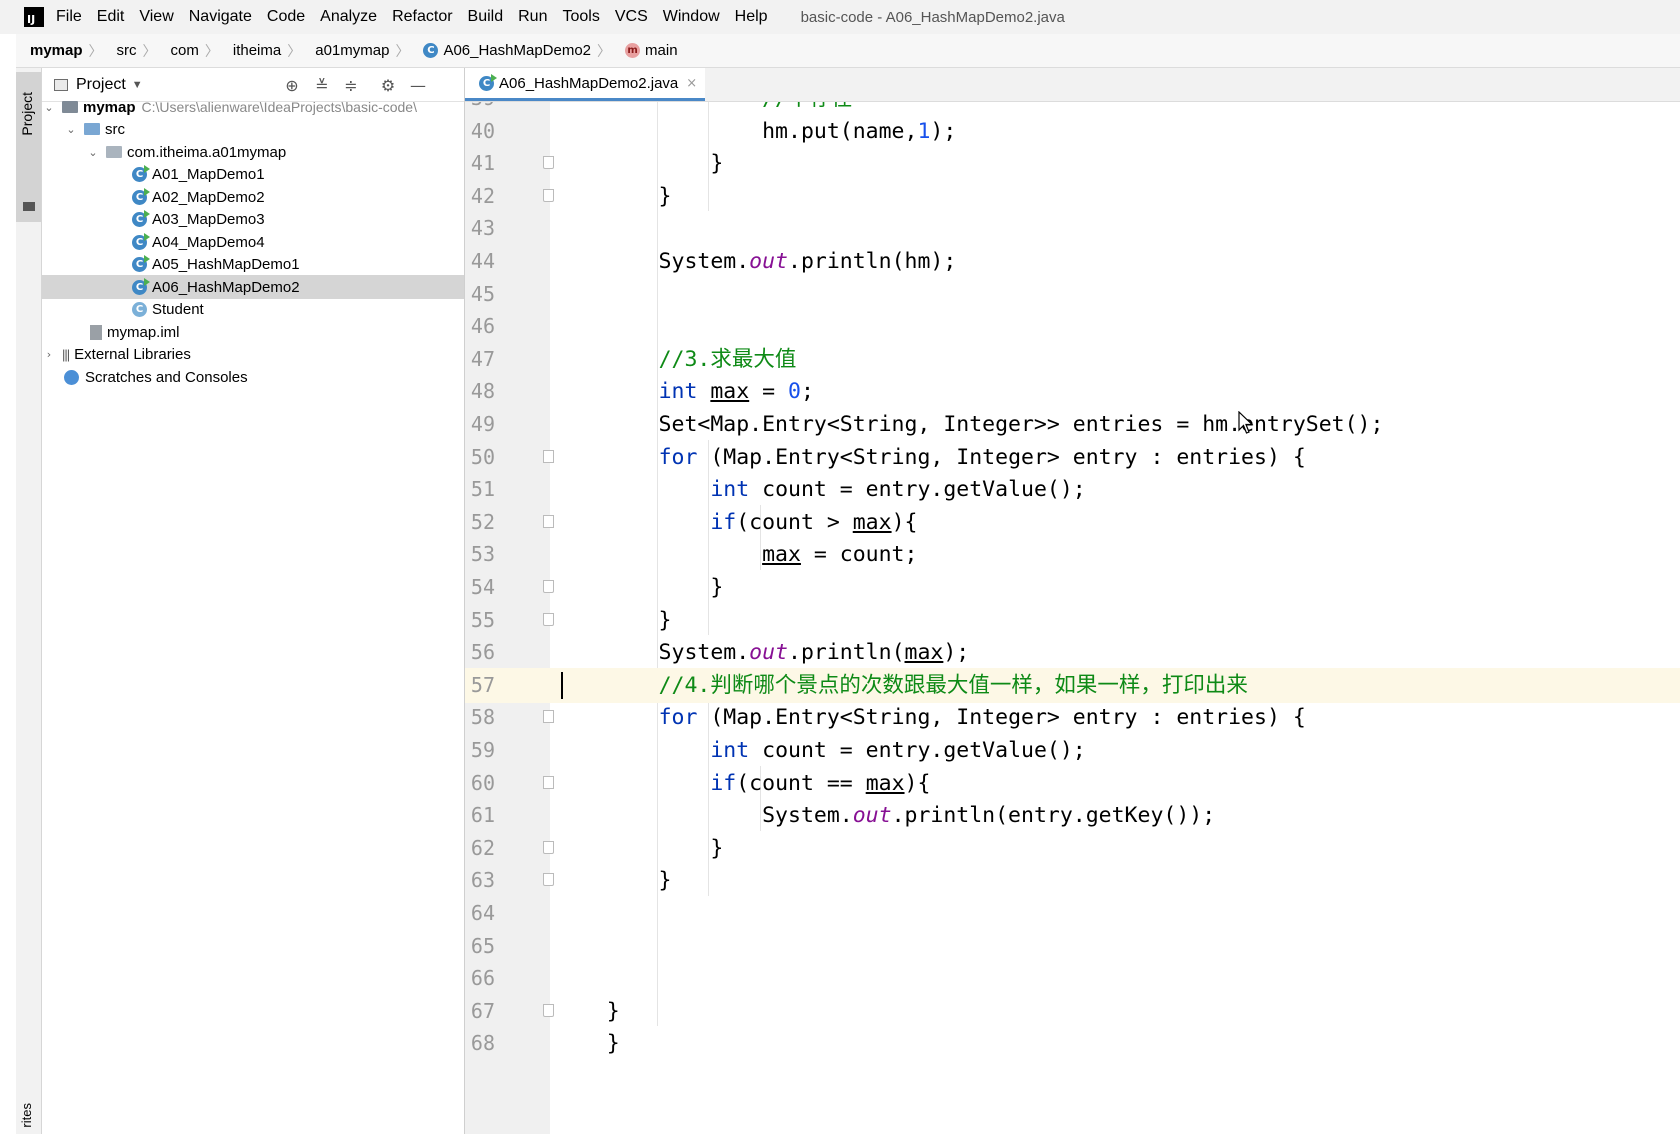 The height and width of the screenshot is (1134, 1680). I want to click on code-line: 66, so click(1072, 978).